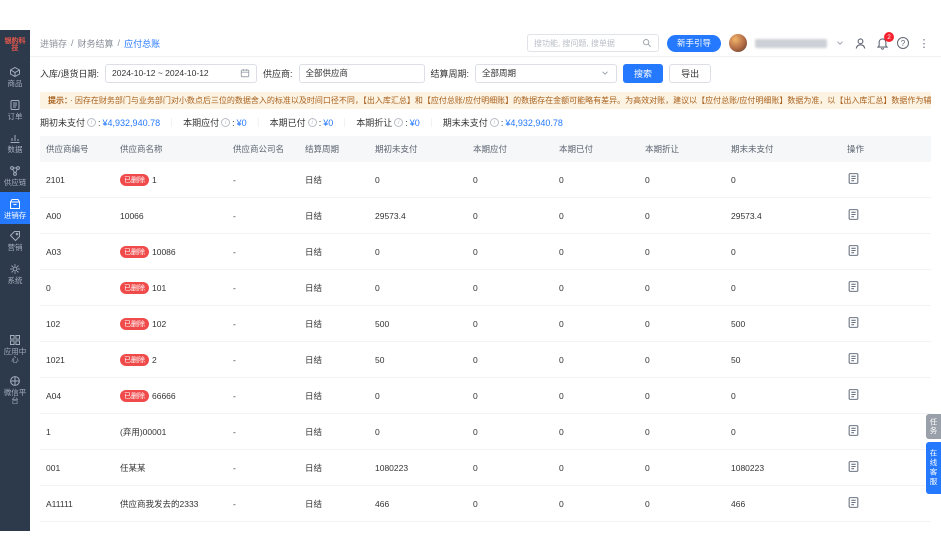 The height and width of the screenshot is (542, 941). I want to click on notice-prefix: 提示：, so click(58, 100).